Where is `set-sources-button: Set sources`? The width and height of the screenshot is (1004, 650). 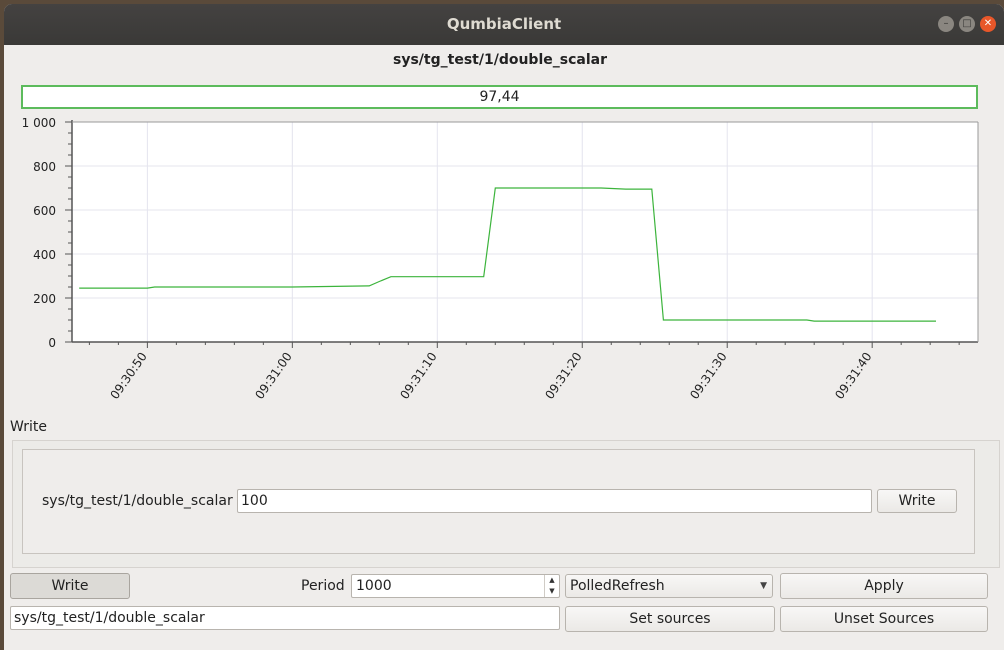 set-sources-button: Set sources is located at coordinates (670, 619).